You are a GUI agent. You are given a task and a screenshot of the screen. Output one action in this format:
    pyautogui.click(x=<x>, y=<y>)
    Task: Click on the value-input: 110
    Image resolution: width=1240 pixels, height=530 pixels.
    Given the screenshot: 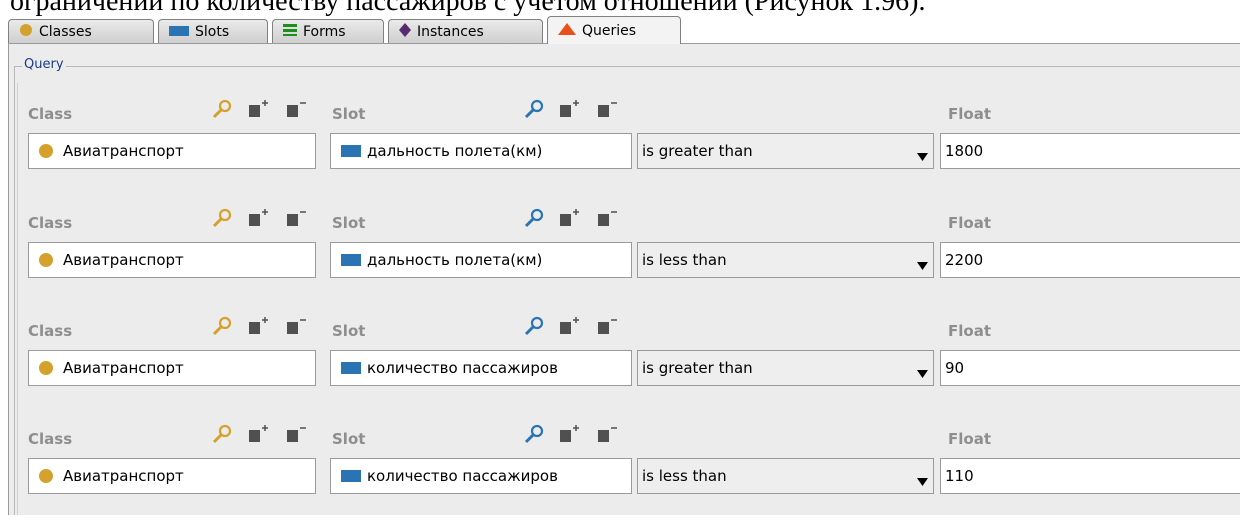 What is the action you would take?
    pyautogui.click(x=1090, y=476)
    